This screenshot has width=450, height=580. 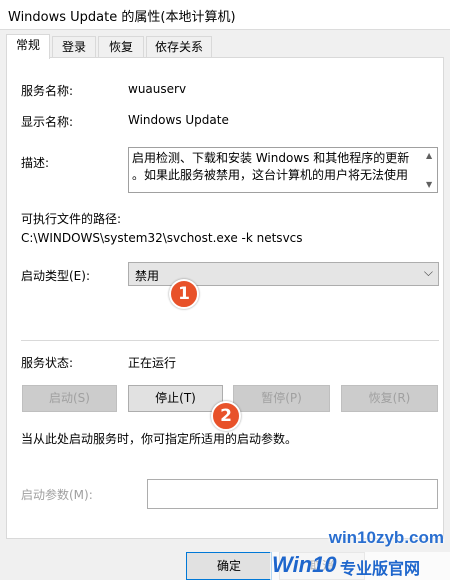 What do you see at coordinates (292, 494) in the screenshot?
I see `start-params-input` at bounding box center [292, 494].